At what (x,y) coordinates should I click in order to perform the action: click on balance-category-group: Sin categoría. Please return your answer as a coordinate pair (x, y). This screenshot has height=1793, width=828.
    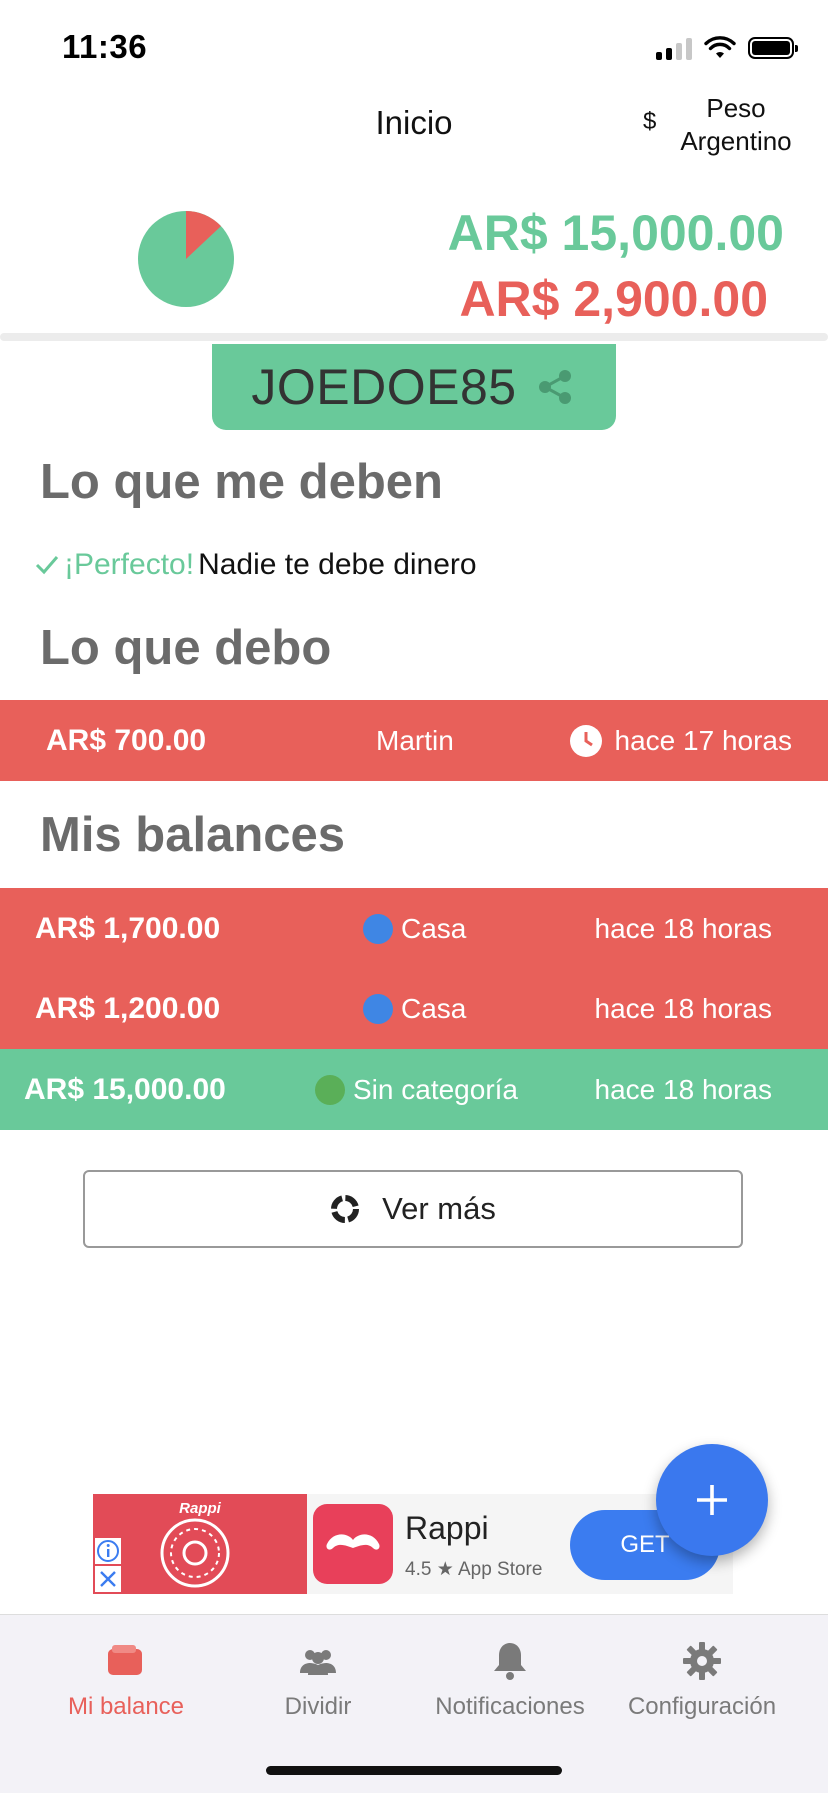
    Looking at the image, I should click on (416, 1089).